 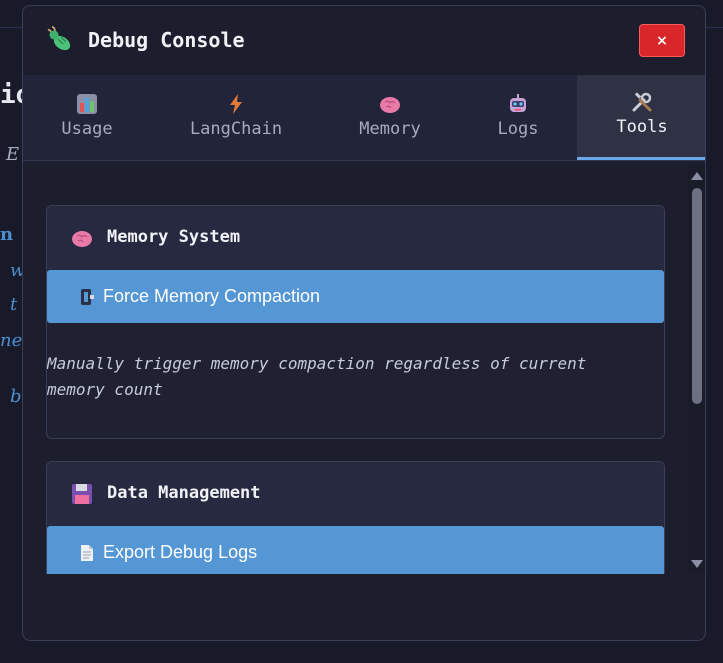 I want to click on background-text: b, so click(x=16, y=396).